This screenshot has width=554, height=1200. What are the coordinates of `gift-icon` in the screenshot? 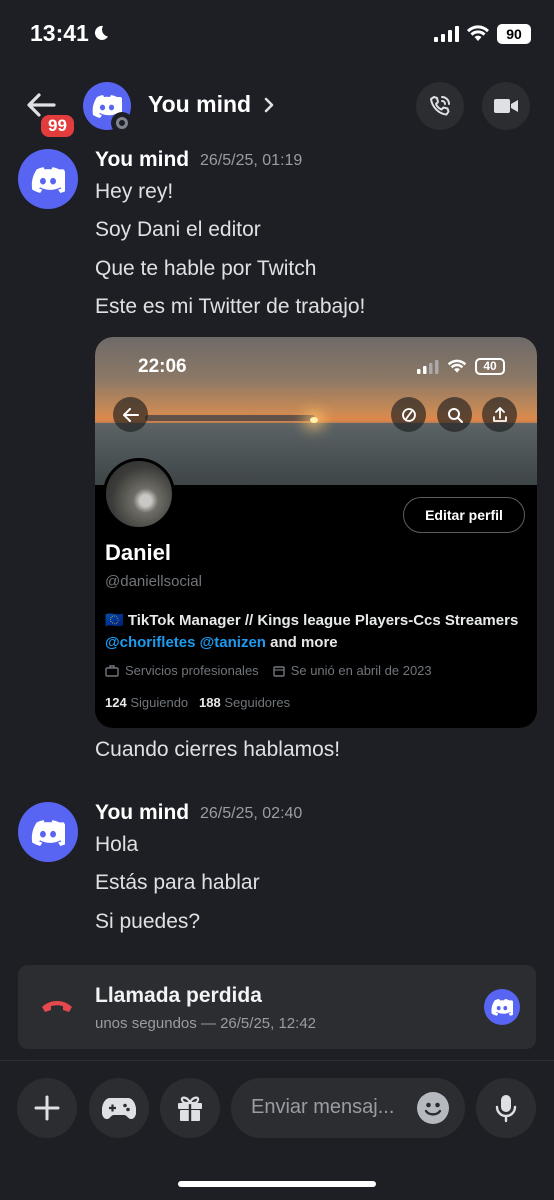 It's located at (190, 1108).